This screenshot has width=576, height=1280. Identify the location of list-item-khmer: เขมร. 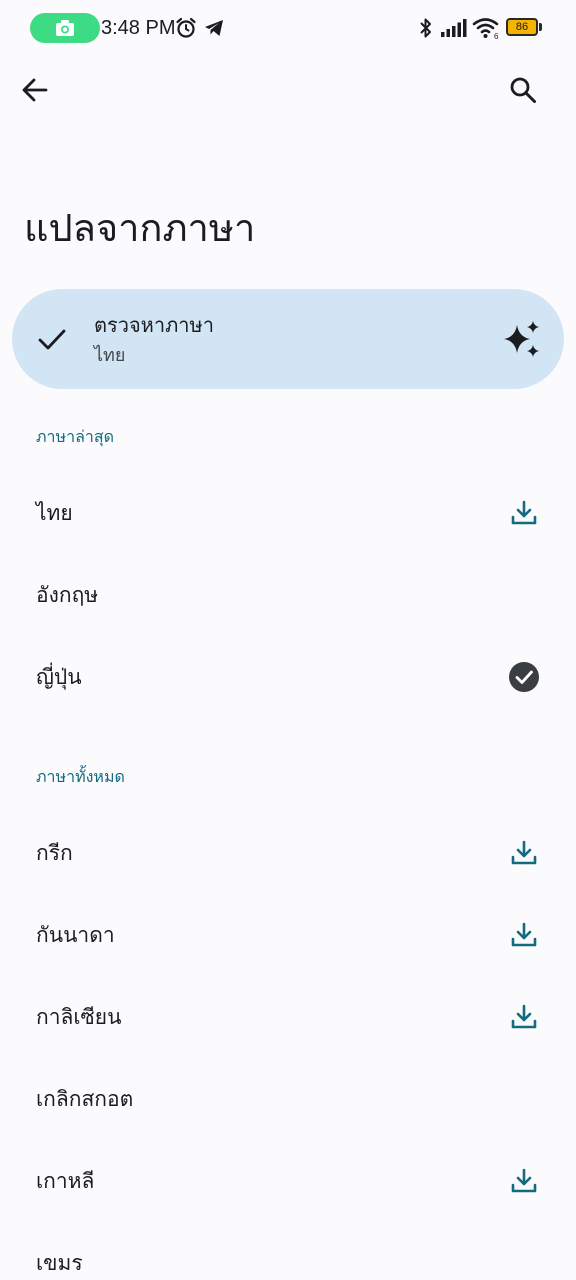
(288, 1251).